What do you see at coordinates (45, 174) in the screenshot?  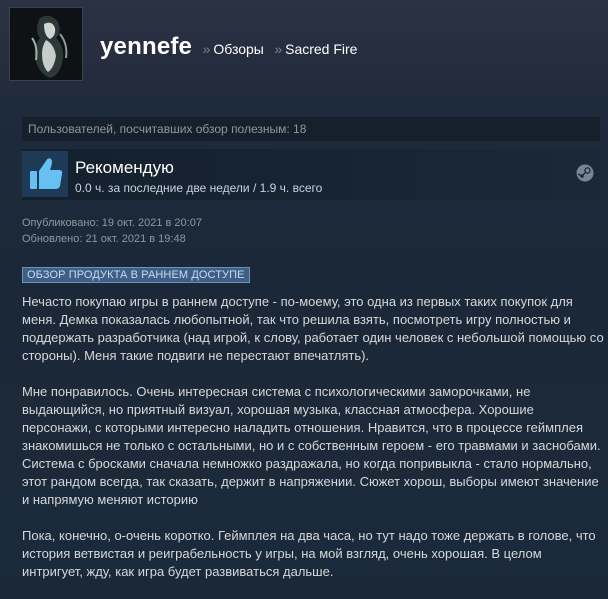 I see `thumbs-up-icon` at bounding box center [45, 174].